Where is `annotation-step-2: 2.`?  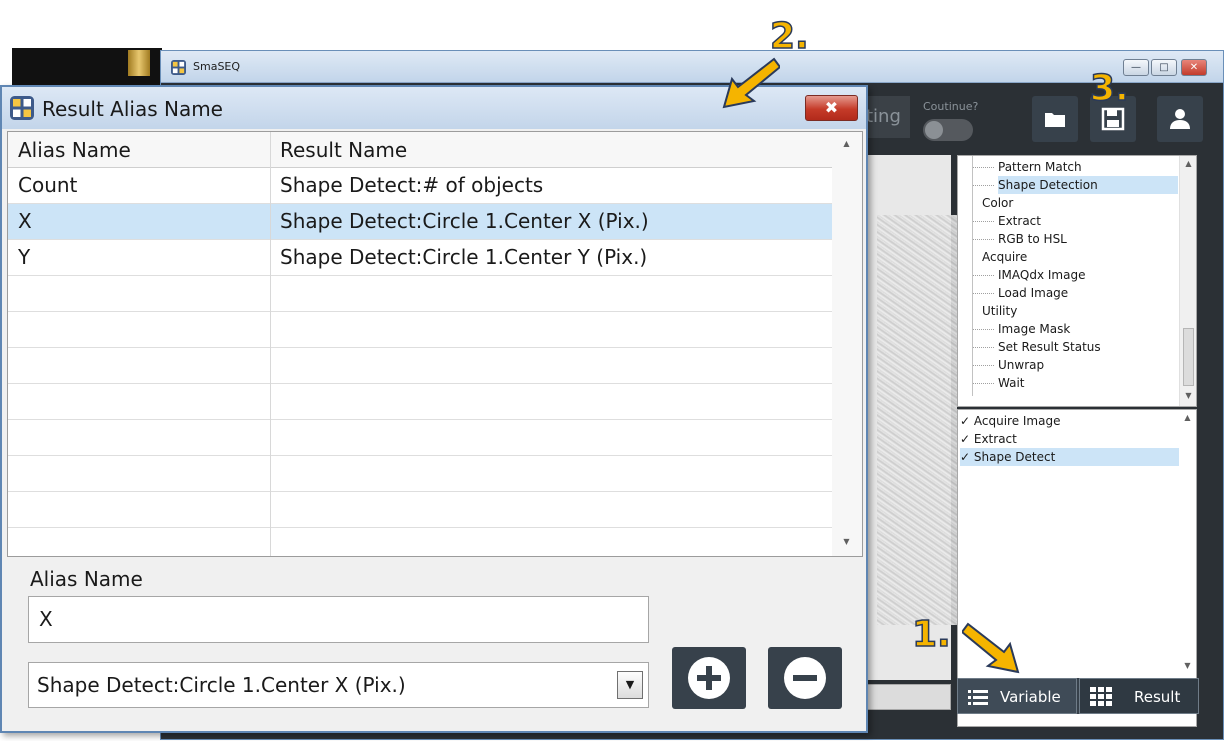
annotation-step-2: 2. is located at coordinates (789, 36).